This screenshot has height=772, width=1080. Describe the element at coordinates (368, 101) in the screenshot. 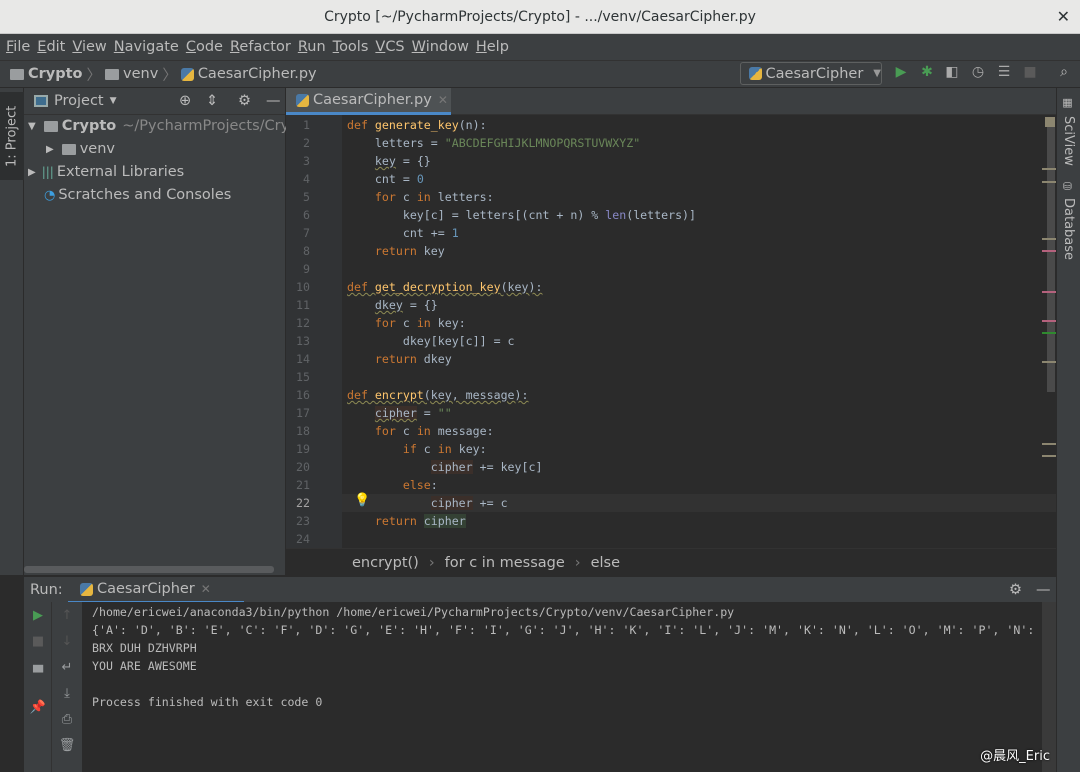

I see `editor-tab-caesarcipher: CaesarCipher.py ✕` at that location.